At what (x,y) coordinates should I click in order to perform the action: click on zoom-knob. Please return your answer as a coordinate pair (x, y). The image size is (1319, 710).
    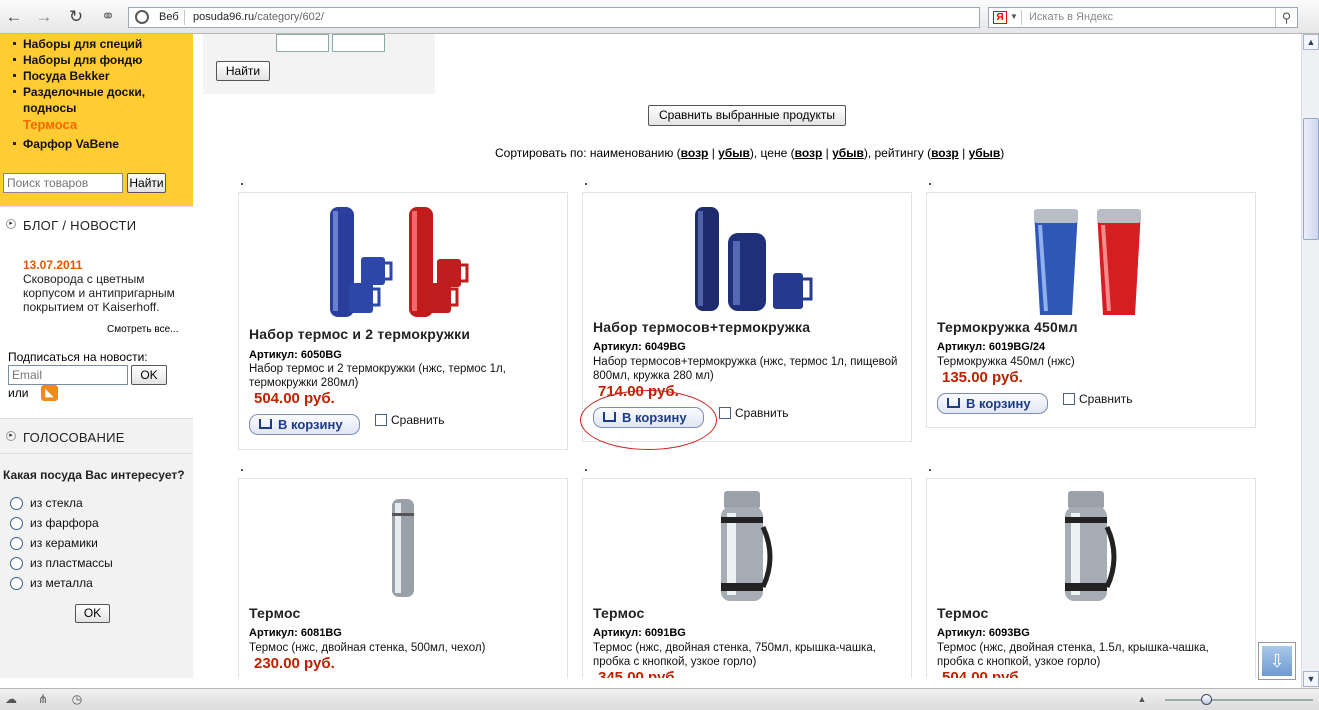
    Looking at the image, I should click on (1206, 699).